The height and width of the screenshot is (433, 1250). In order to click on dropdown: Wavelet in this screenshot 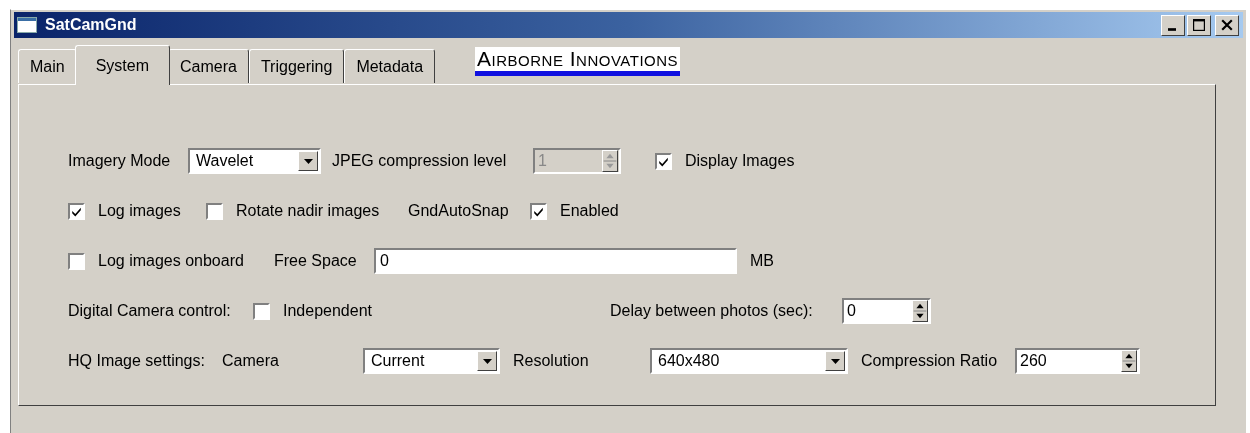, I will do `click(254, 161)`.